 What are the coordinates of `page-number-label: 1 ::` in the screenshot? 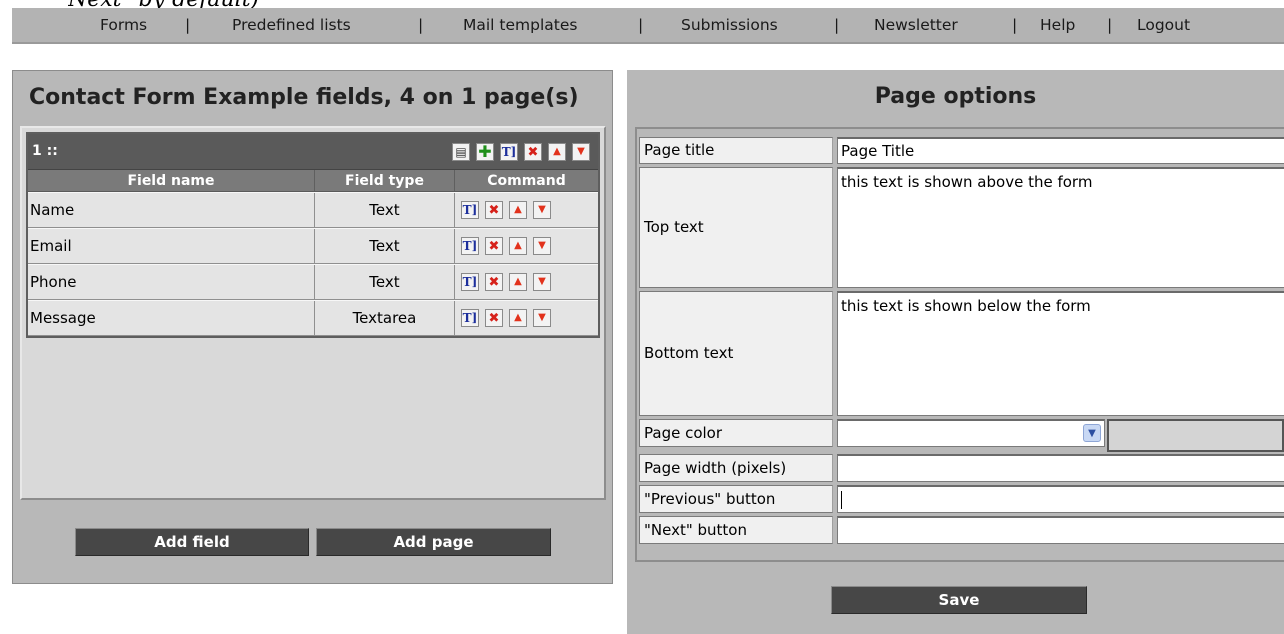 It's located at (45, 151).